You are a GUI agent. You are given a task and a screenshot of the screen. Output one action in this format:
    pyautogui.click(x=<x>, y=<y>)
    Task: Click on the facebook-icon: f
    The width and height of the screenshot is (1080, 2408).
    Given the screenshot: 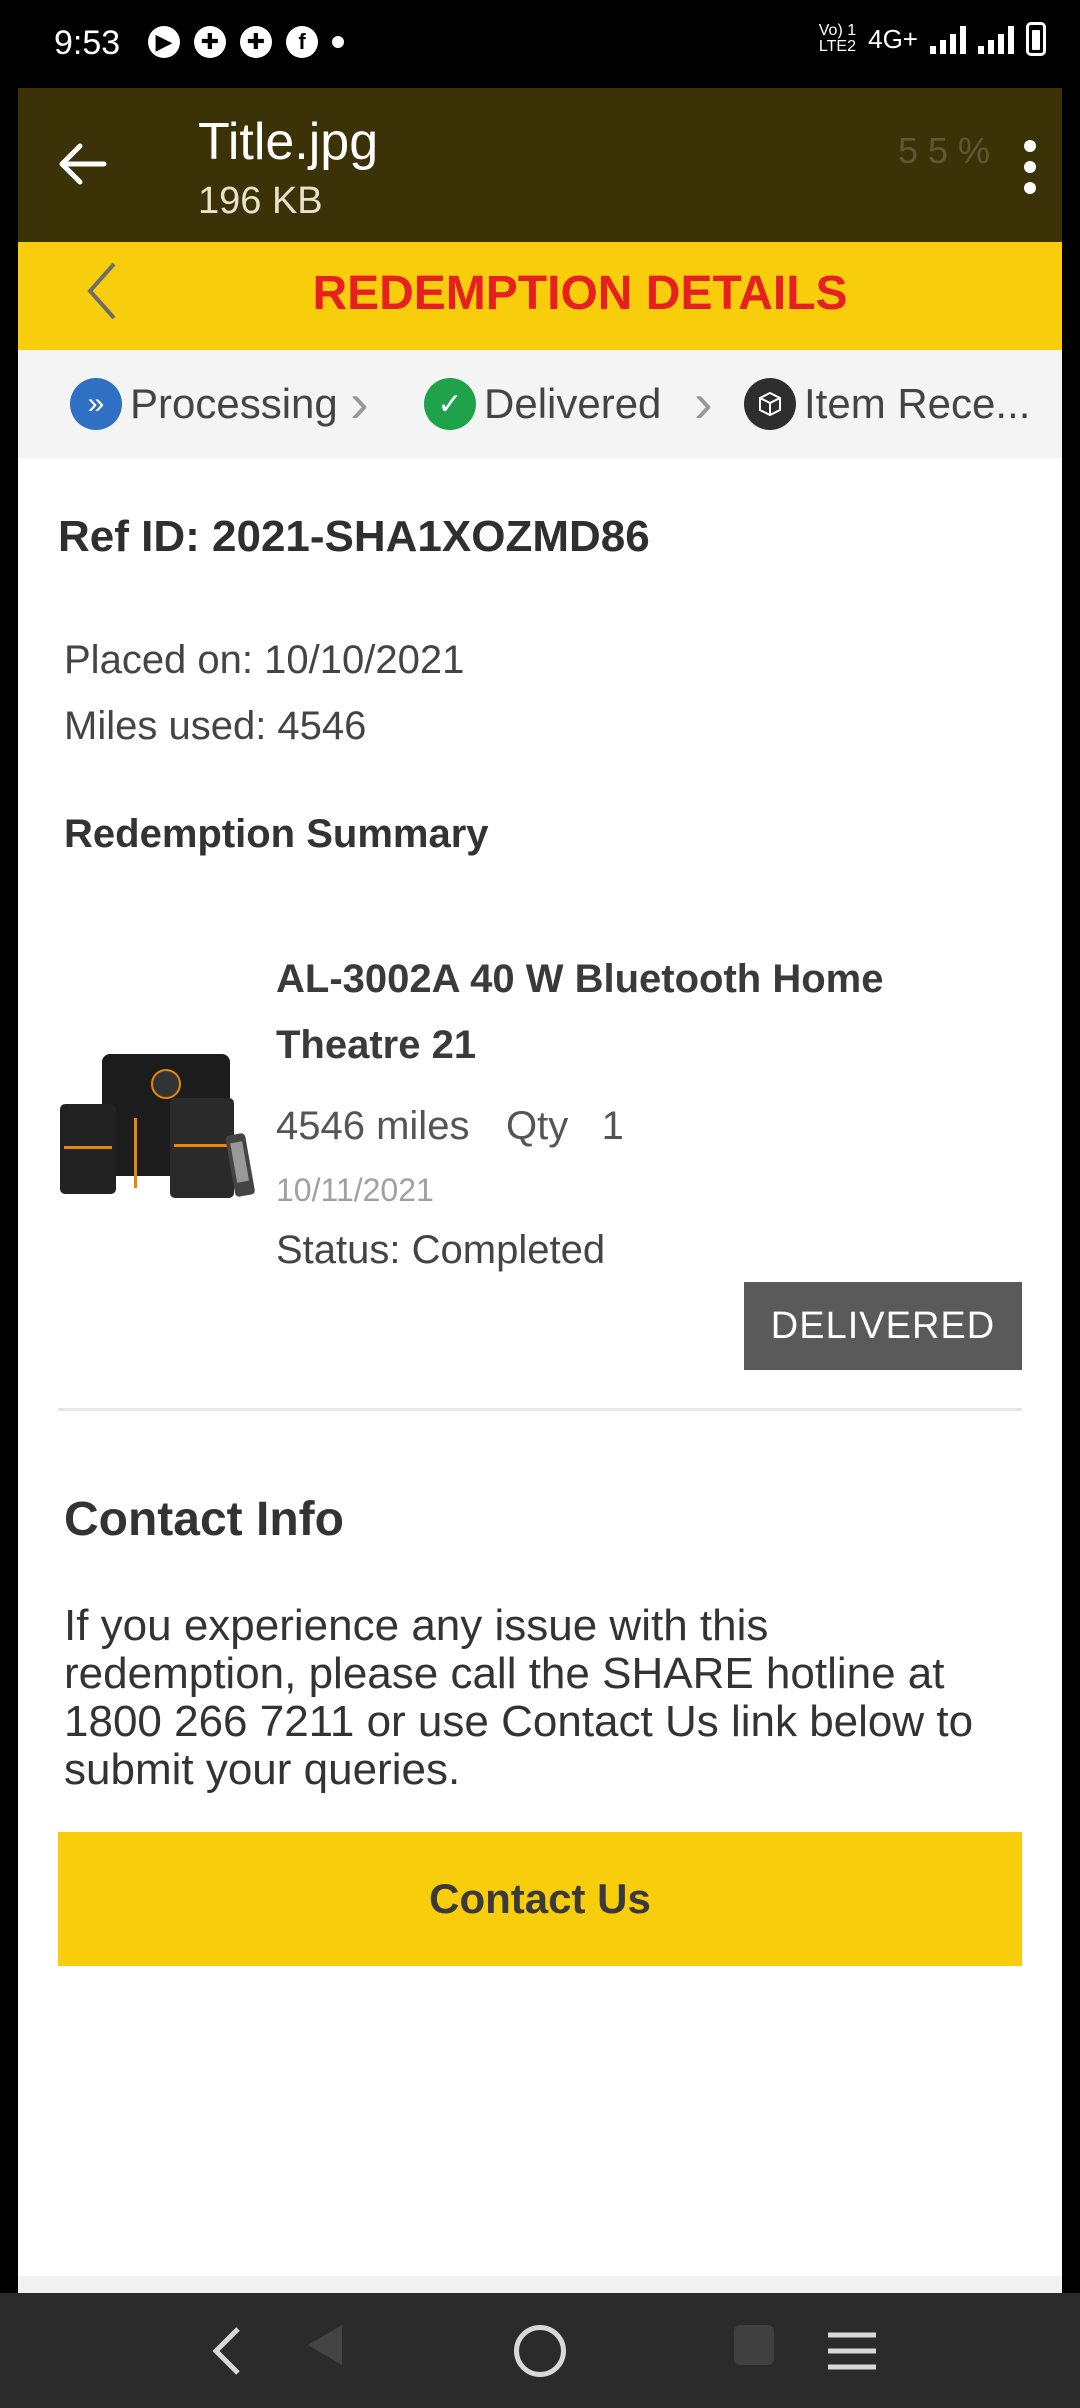 What is the action you would take?
    pyautogui.click(x=302, y=42)
    